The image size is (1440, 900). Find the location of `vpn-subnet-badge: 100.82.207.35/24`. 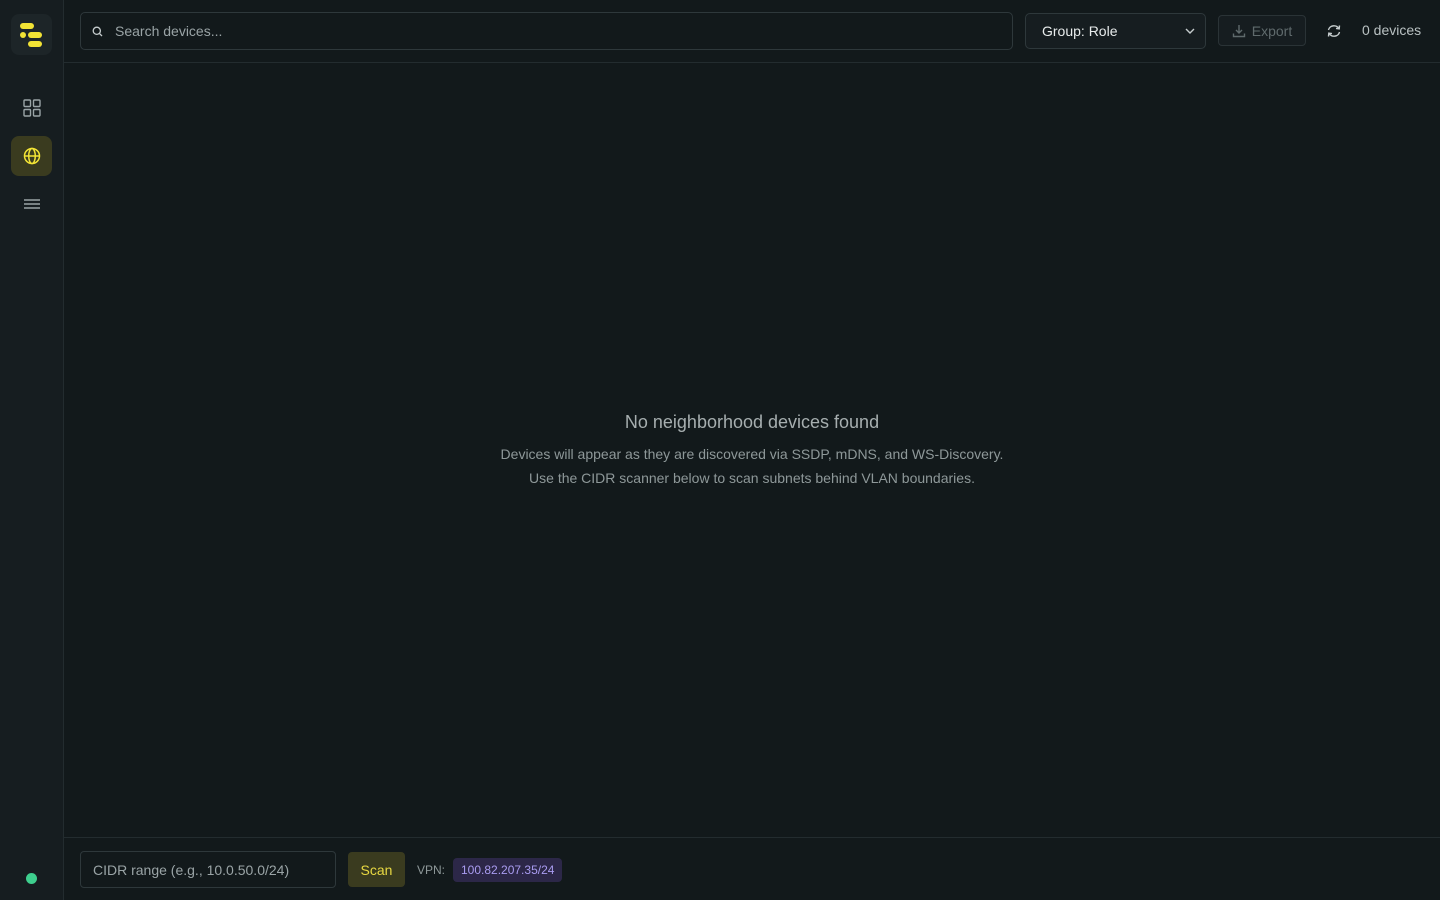

vpn-subnet-badge: 100.82.207.35/24 is located at coordinates (508, 870).